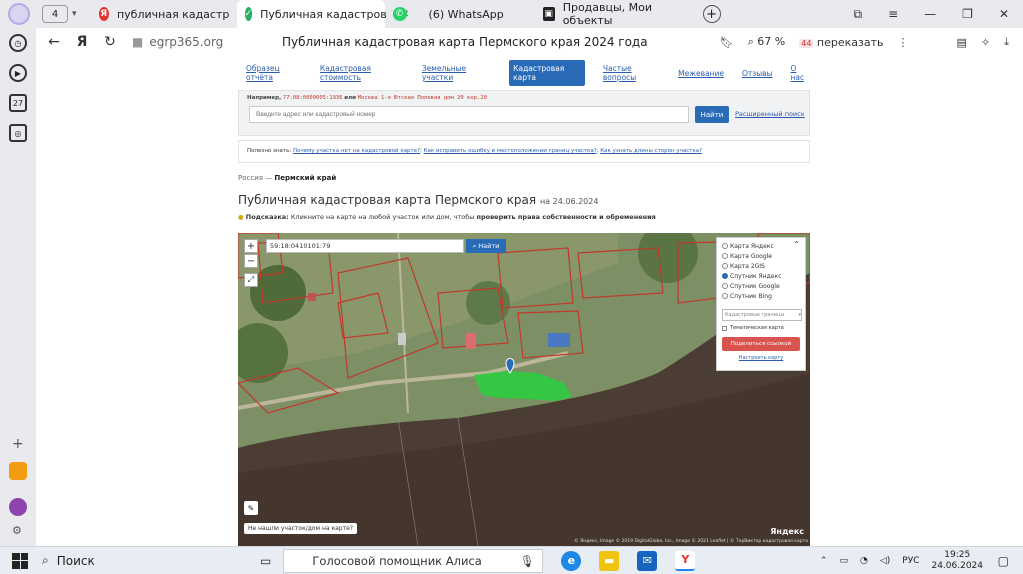  What do you see at coordinates (110, 42) in the screenshot?
I see `reload-icon: ↻` at bounding box center [110, 42].